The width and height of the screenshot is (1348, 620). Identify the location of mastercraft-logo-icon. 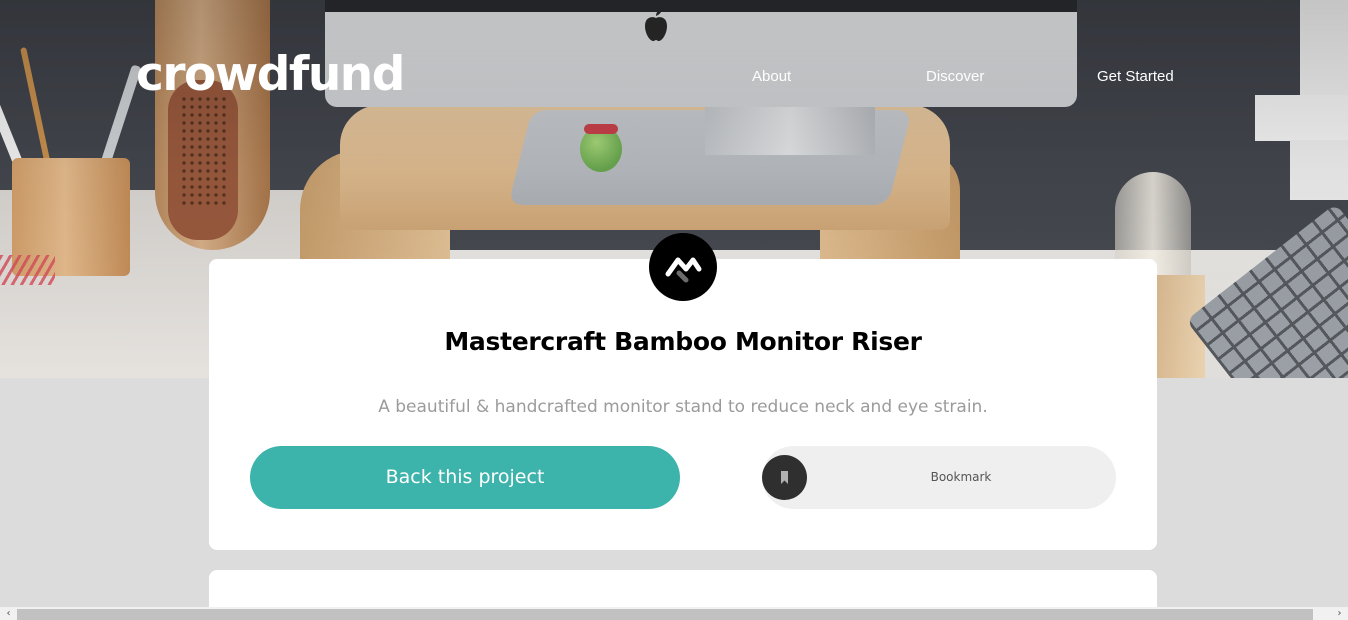
(683, 267).